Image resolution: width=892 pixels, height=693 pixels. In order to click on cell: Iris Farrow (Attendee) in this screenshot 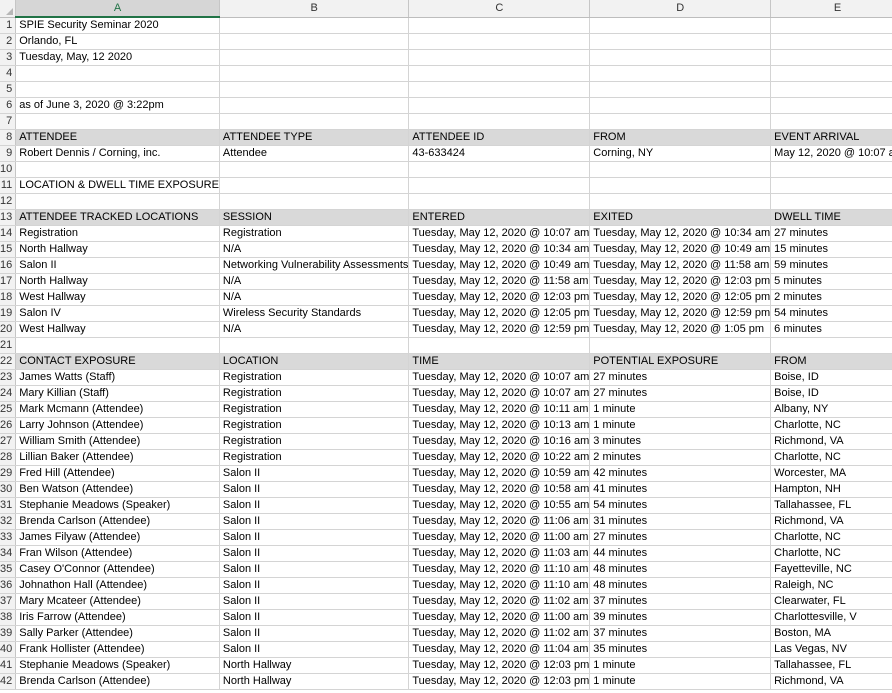, I will do `click(117, 617)`.